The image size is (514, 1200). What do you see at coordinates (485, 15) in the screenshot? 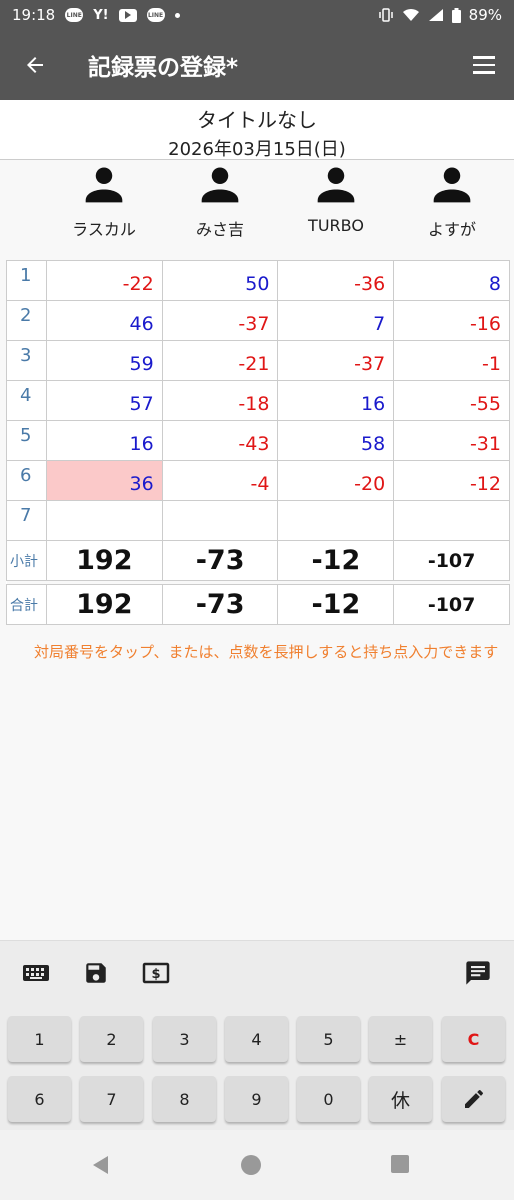
I see `battery-percent: 89%` at bounding box center [485, 15].